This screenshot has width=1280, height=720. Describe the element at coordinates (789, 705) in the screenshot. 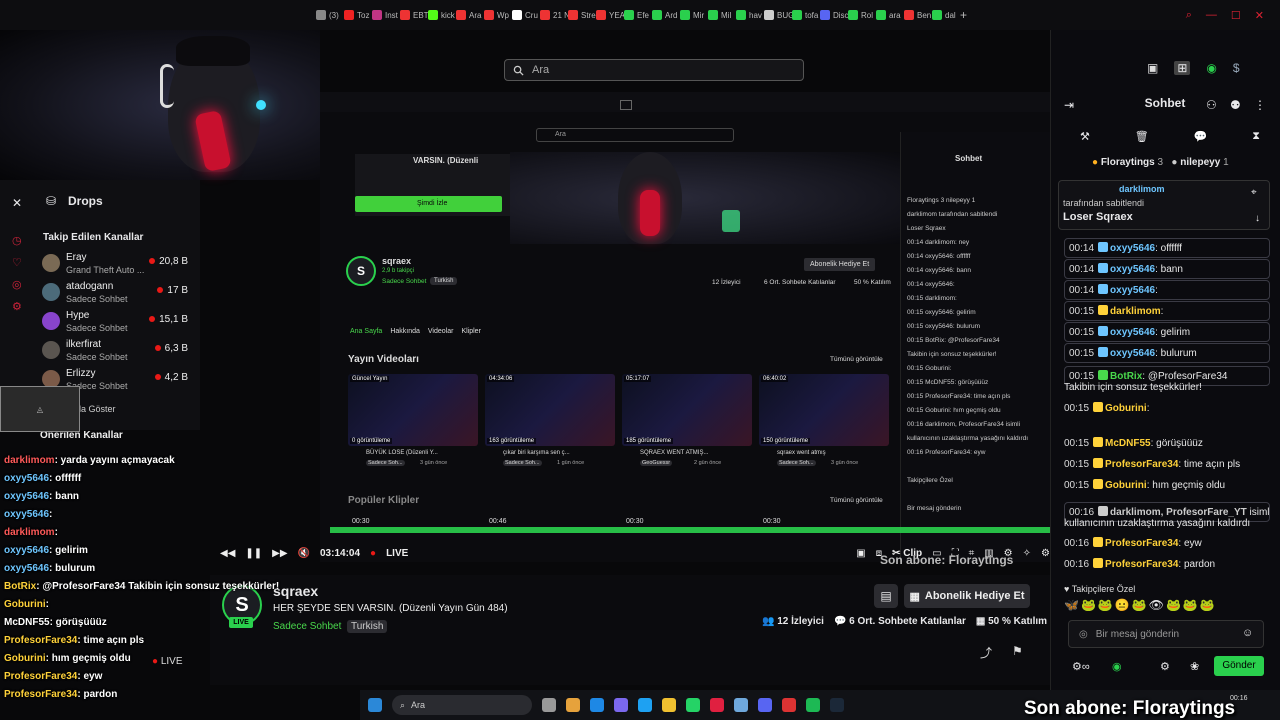

I see `chrome-icon` at that location.